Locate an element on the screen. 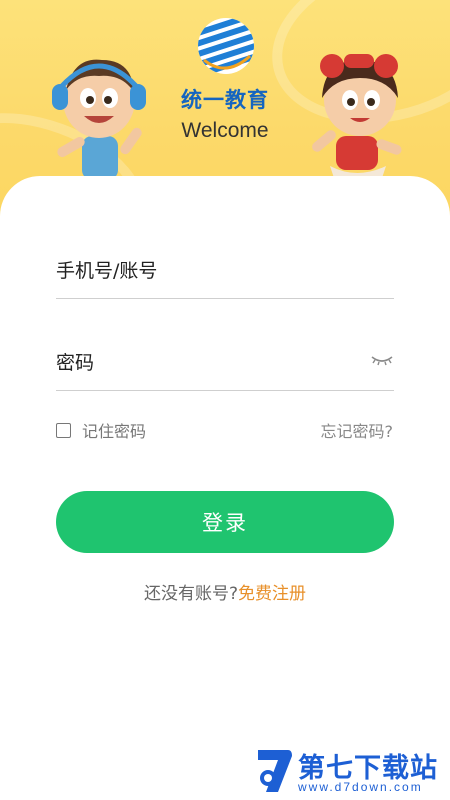 The height and width of the screenshot is (800, 450). free-register-link: 免费注册 is located at coordinates (272, 594).